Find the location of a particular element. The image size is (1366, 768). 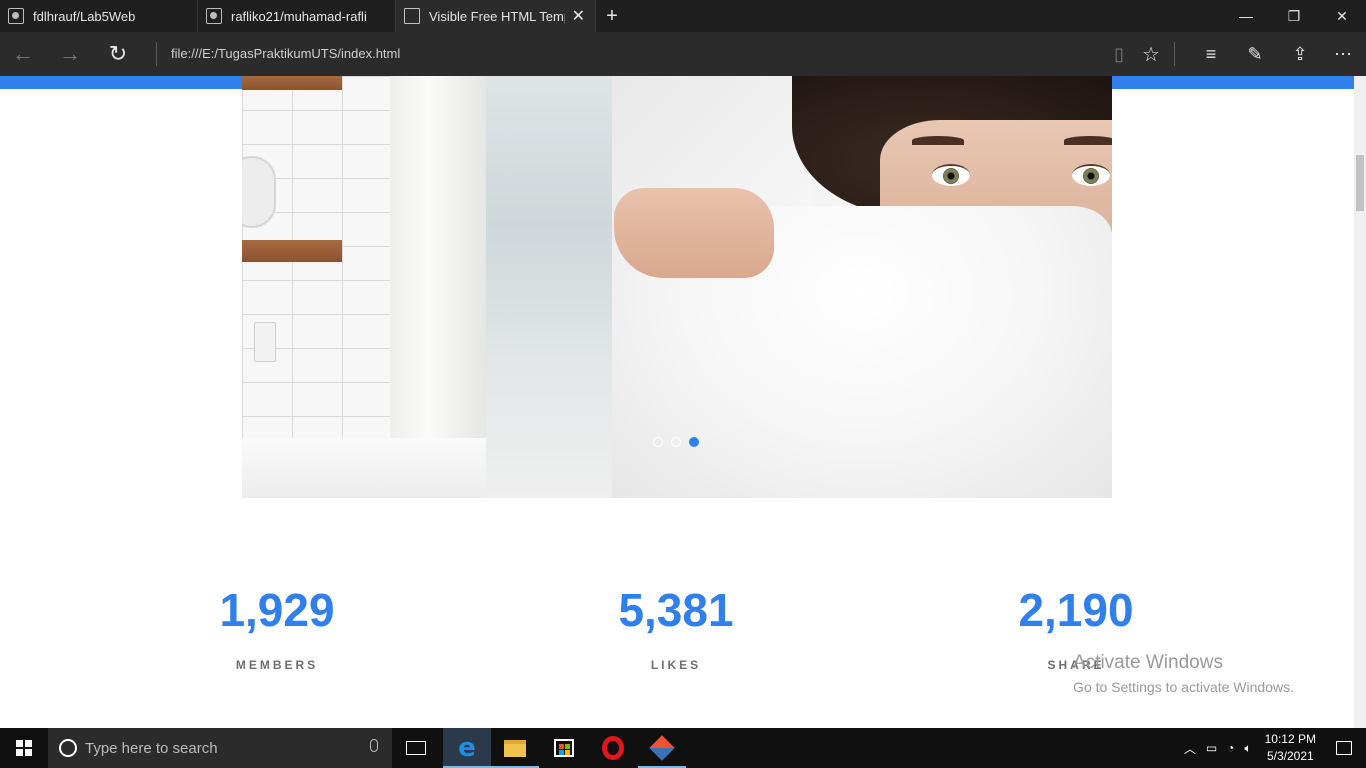

more-icon: ⋯ is located at coordinates (1343, 54).